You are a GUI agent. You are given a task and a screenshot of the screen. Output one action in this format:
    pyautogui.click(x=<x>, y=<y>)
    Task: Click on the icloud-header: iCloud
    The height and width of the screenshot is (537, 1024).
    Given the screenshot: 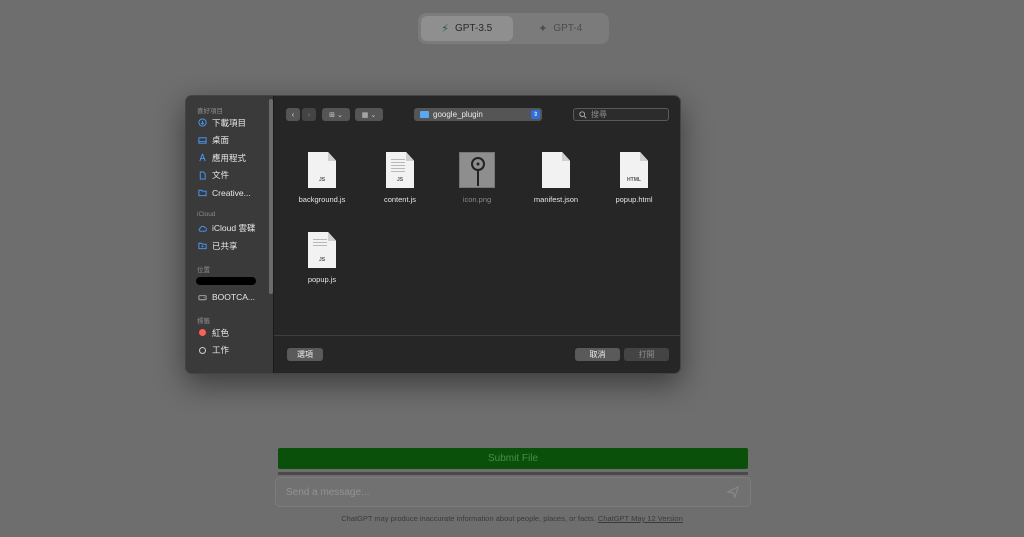 What is the action you would take?
    pyautogui.click(x=206, y=214)
    